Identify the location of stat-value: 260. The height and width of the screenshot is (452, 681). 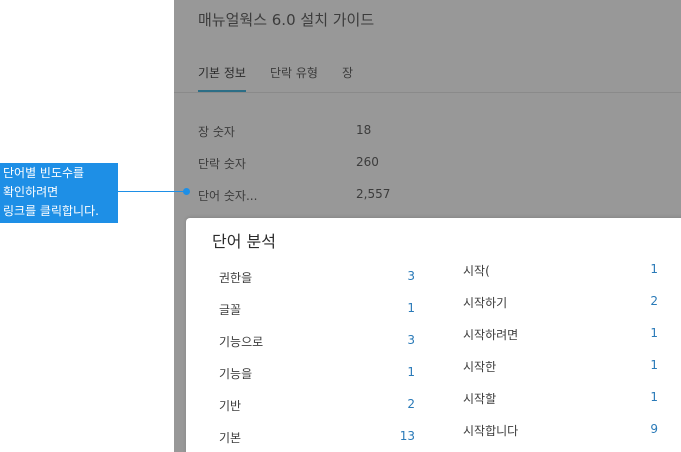
(367, 162).